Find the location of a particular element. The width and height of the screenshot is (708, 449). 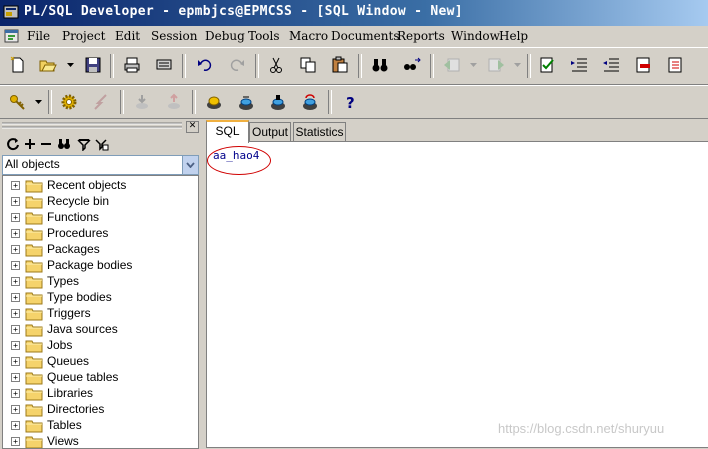

menu-tools: Tools is located at coordinates (264, 36).